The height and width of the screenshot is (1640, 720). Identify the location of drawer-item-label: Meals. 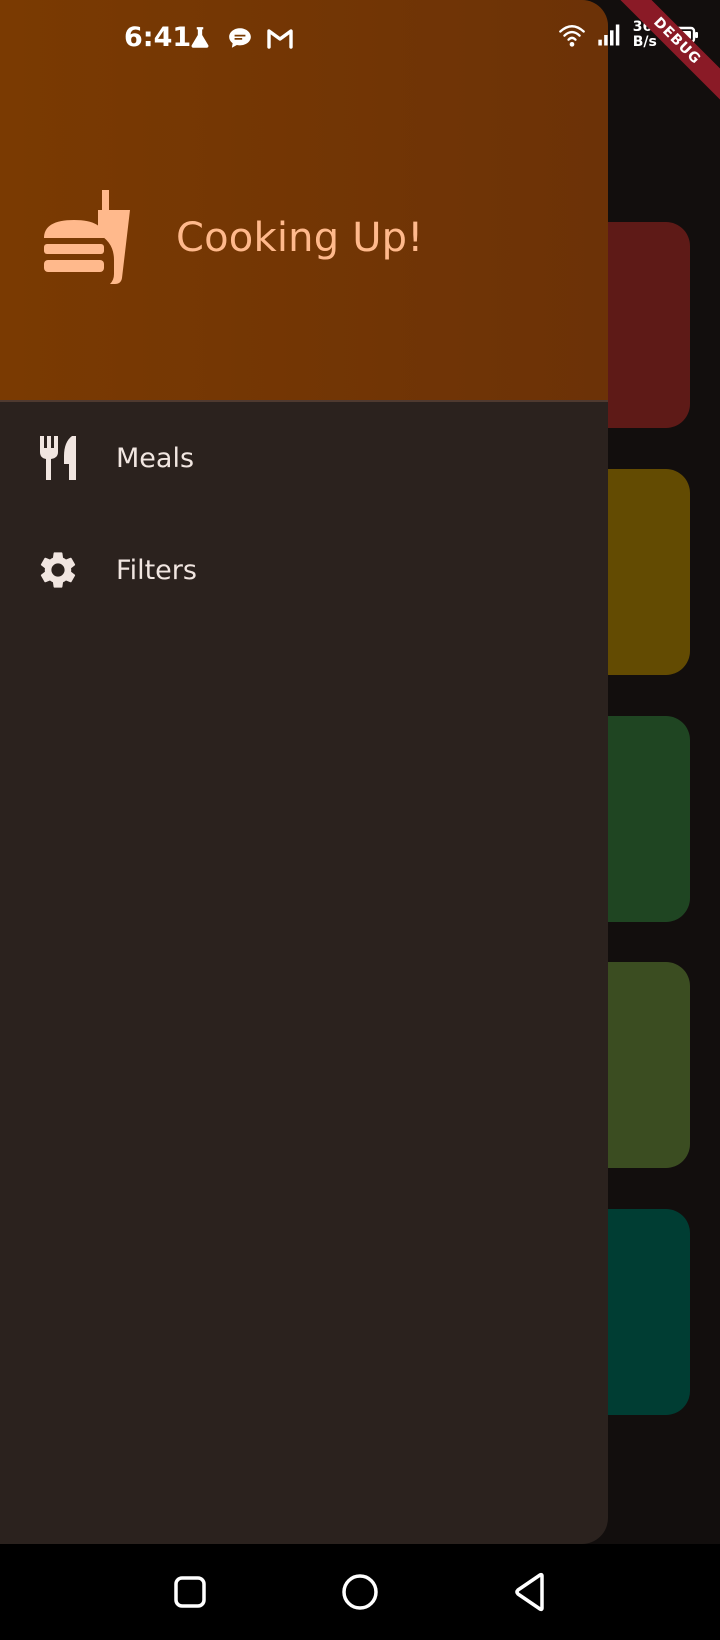
(155, 458).